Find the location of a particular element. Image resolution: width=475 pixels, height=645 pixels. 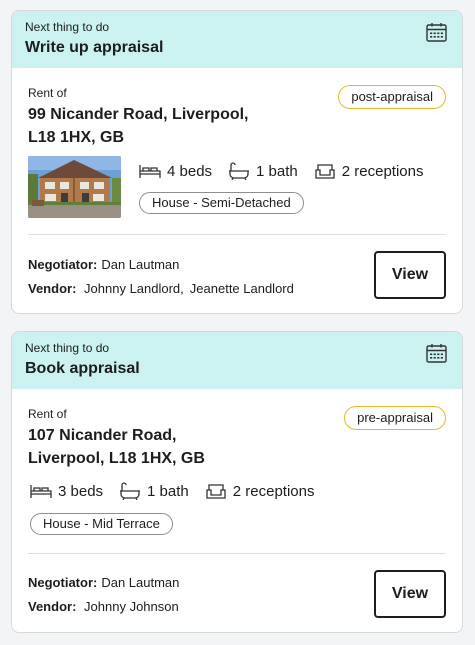

address-line-1: 99 Nicander Road, Liverpool, is located at coordinates (138, 114).